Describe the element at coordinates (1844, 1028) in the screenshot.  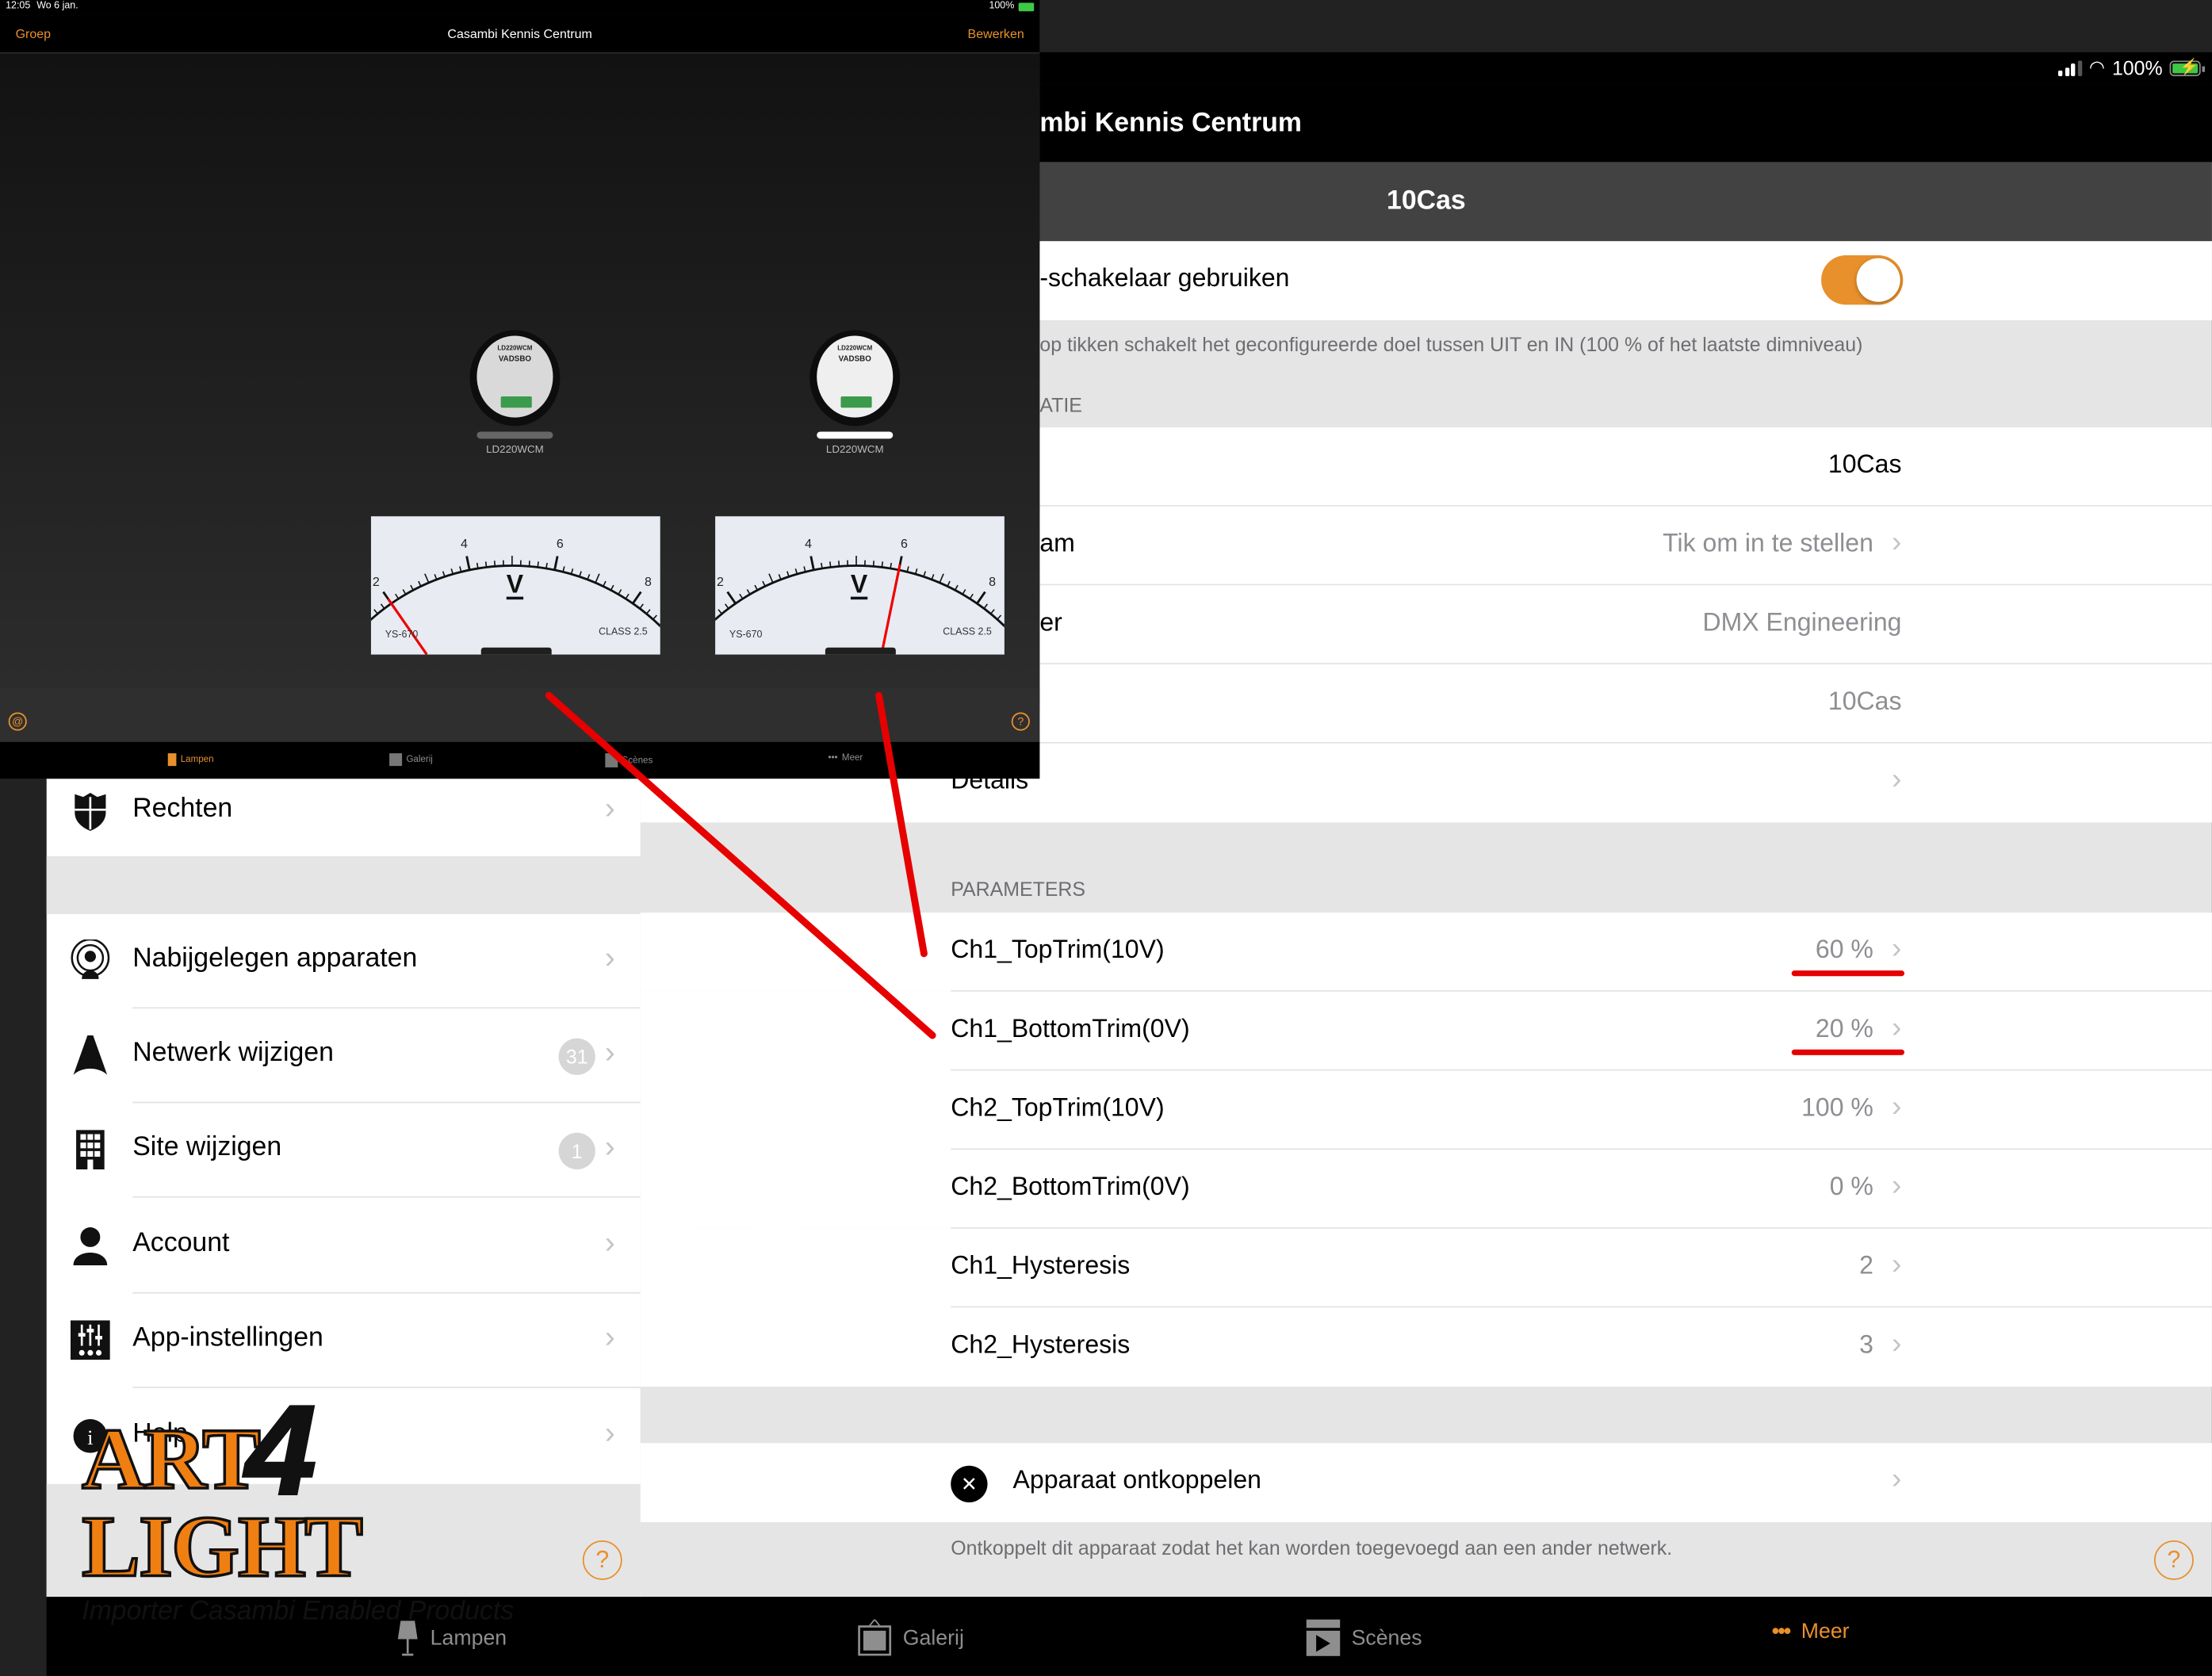
I see `param-value: 20 %` at that location.